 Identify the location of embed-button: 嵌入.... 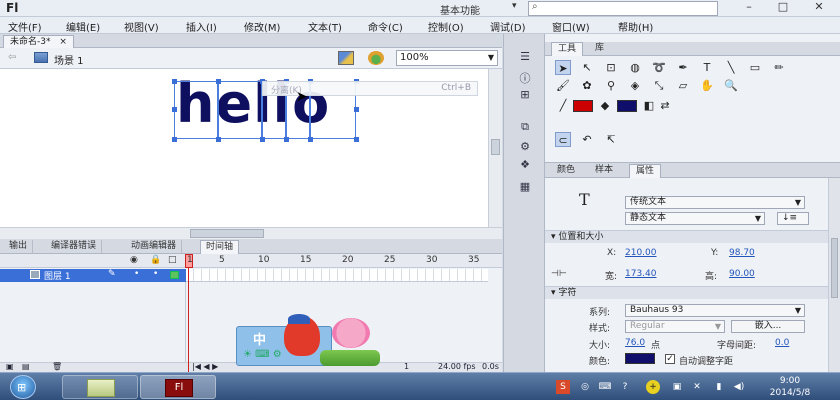
(768, 326).